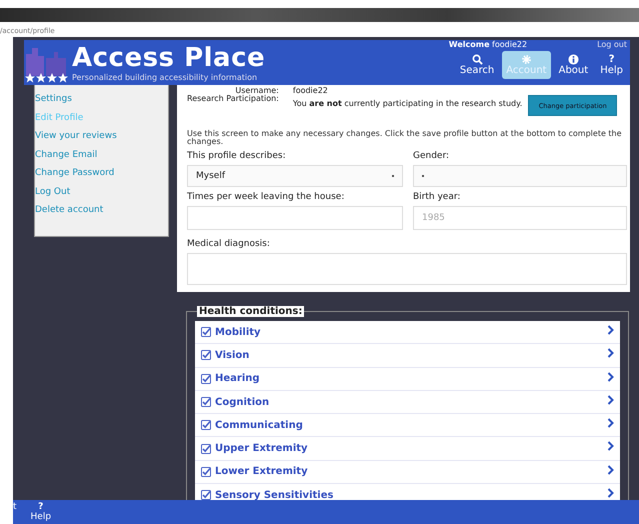 The height and width of the screenshot is (524, 639). I want to click on condition-row: Hearing, so click(407, 379).